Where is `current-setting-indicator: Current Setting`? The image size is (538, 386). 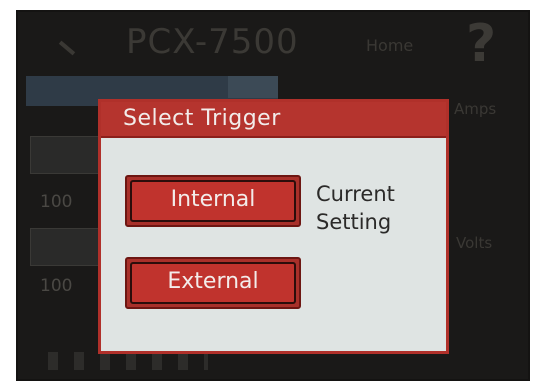 current-setting-indicator: Current Setting is located at coordinates (355, 208).